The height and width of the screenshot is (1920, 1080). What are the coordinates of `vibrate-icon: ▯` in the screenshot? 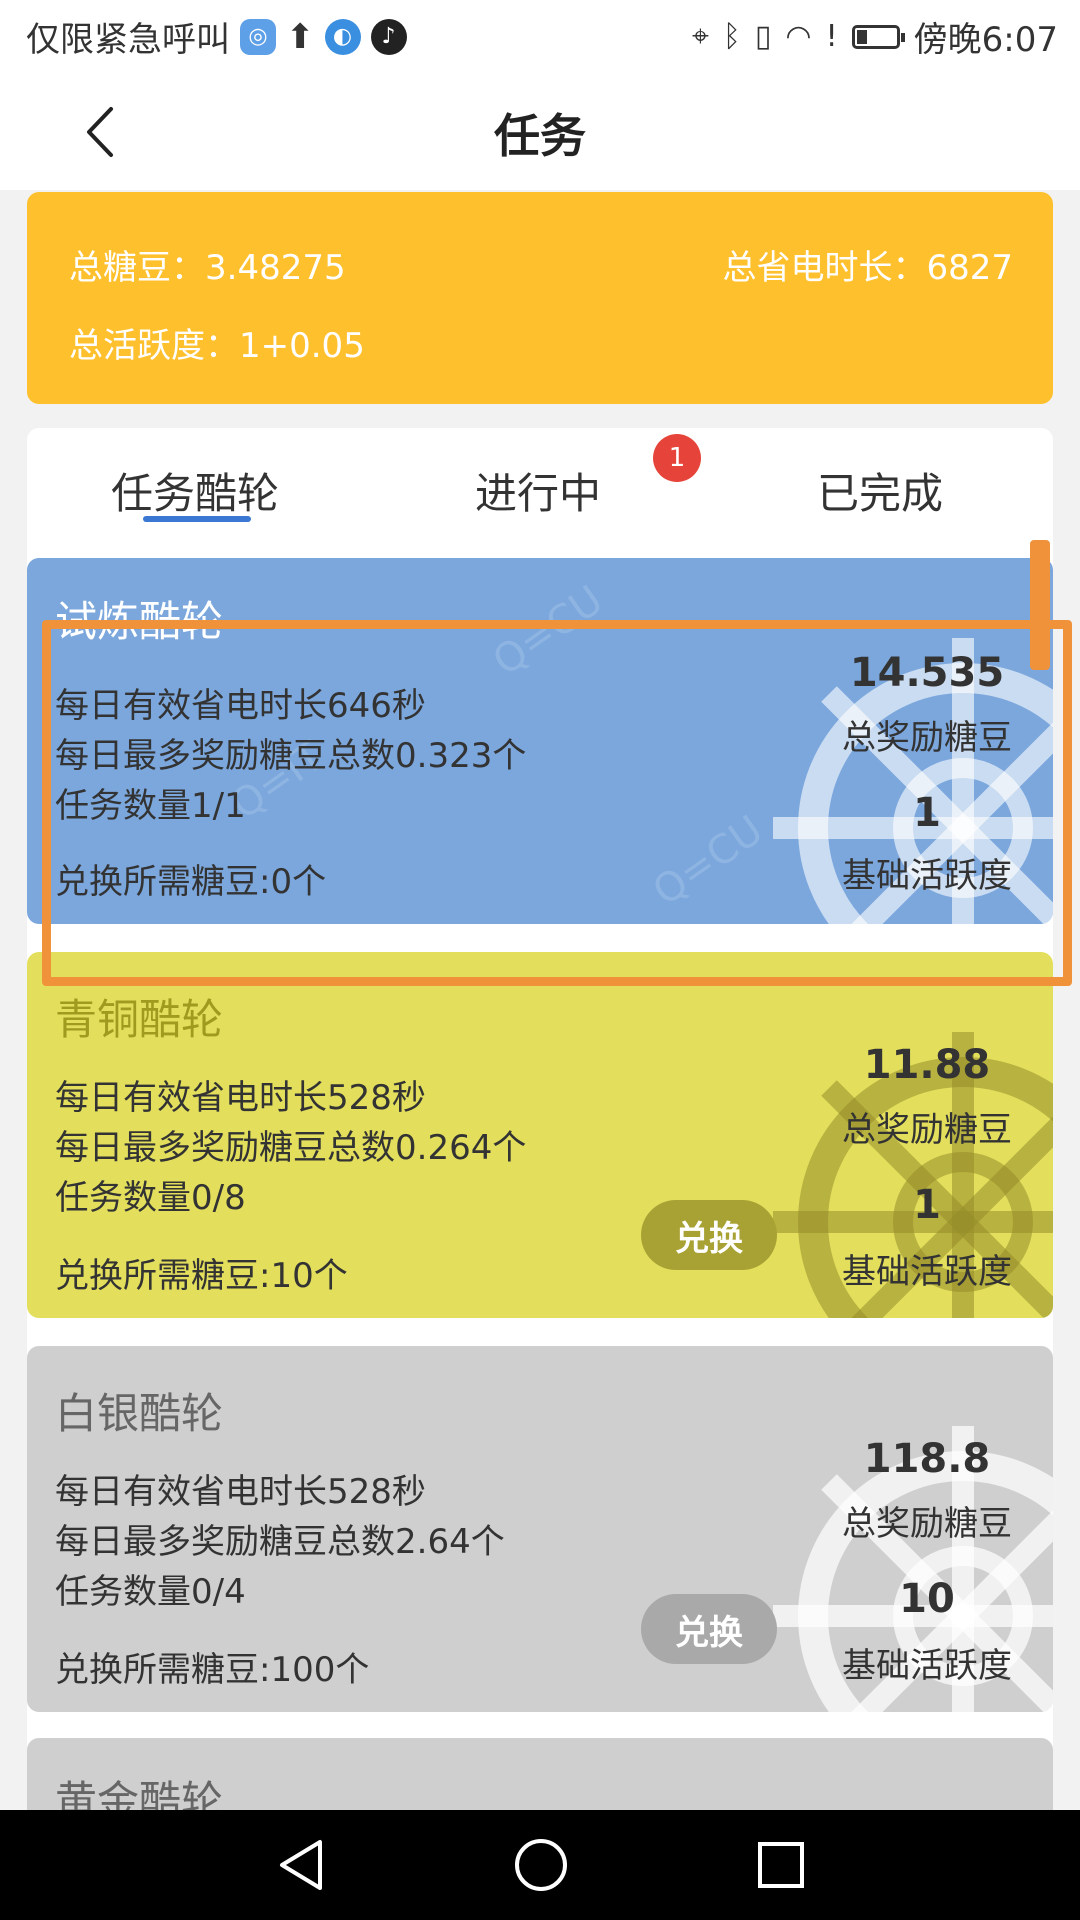 It's located at (763, 36).